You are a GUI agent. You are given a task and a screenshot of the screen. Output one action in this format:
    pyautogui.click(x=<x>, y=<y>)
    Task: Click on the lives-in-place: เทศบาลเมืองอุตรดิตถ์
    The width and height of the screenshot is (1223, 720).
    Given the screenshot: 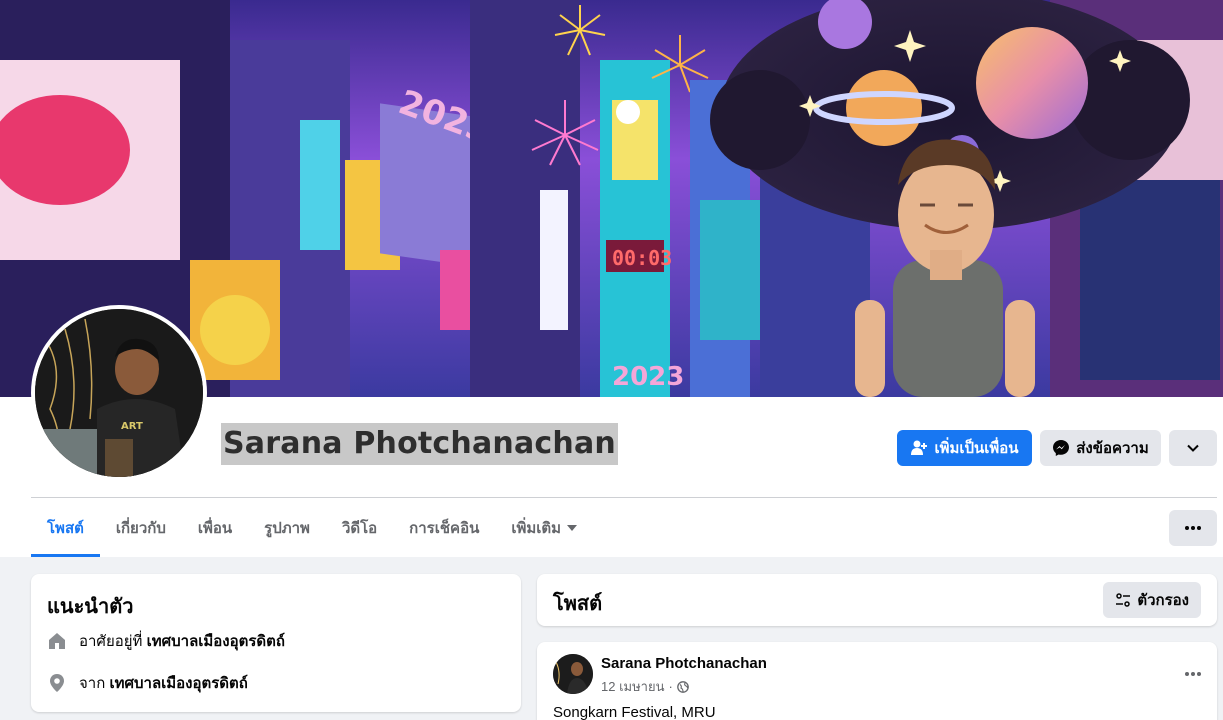 What is the action you would take?
    pyautogui.click(x=216, y=641)
    